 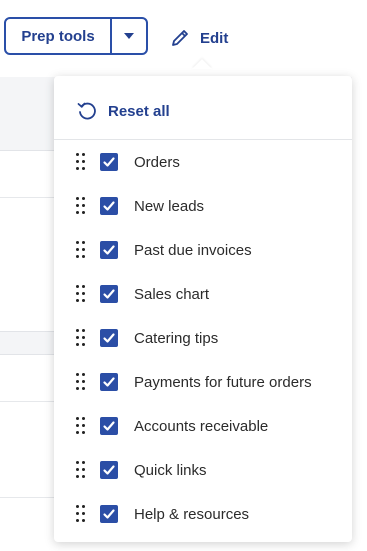 I want to click on list-item-label: Sales chart, so click(x=172, y=294).